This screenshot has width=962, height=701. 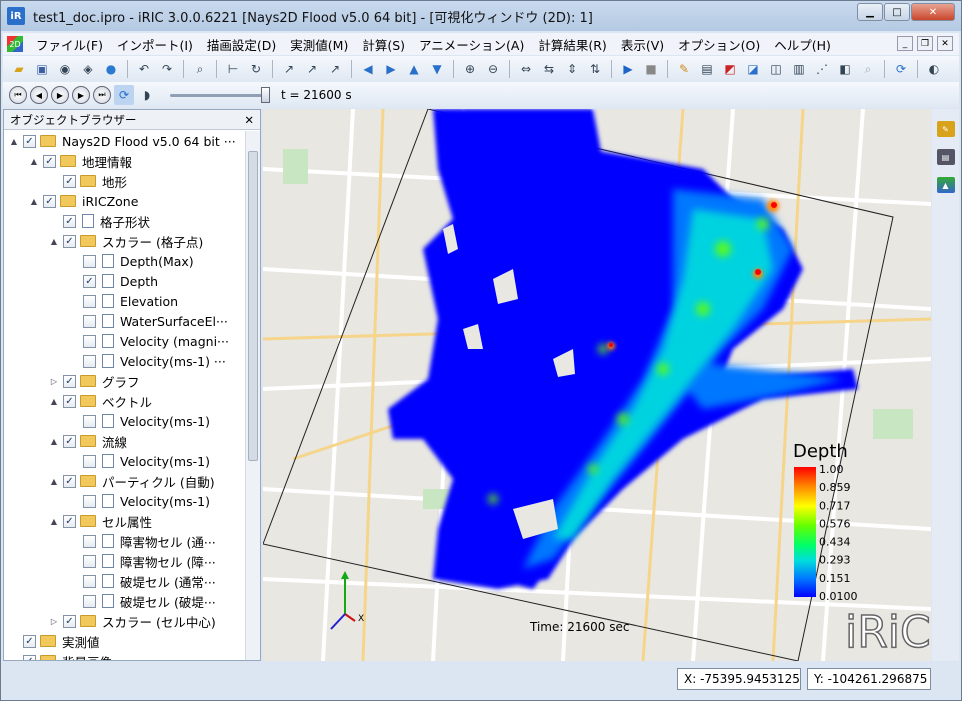 I want to click on tree-item: ✓ 格子形状, so click(x=125, y=221).